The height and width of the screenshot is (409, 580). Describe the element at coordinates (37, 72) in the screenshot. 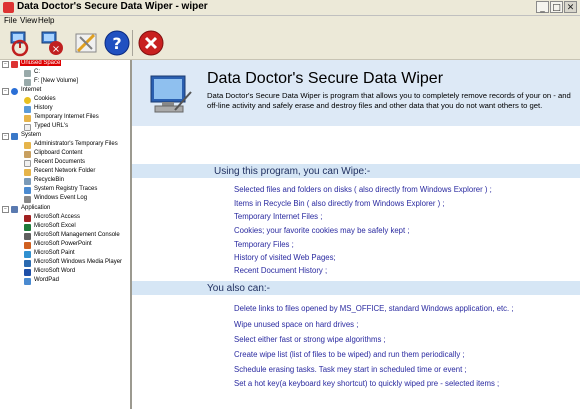

I see `tree-item-drive-c: C:` at that location.